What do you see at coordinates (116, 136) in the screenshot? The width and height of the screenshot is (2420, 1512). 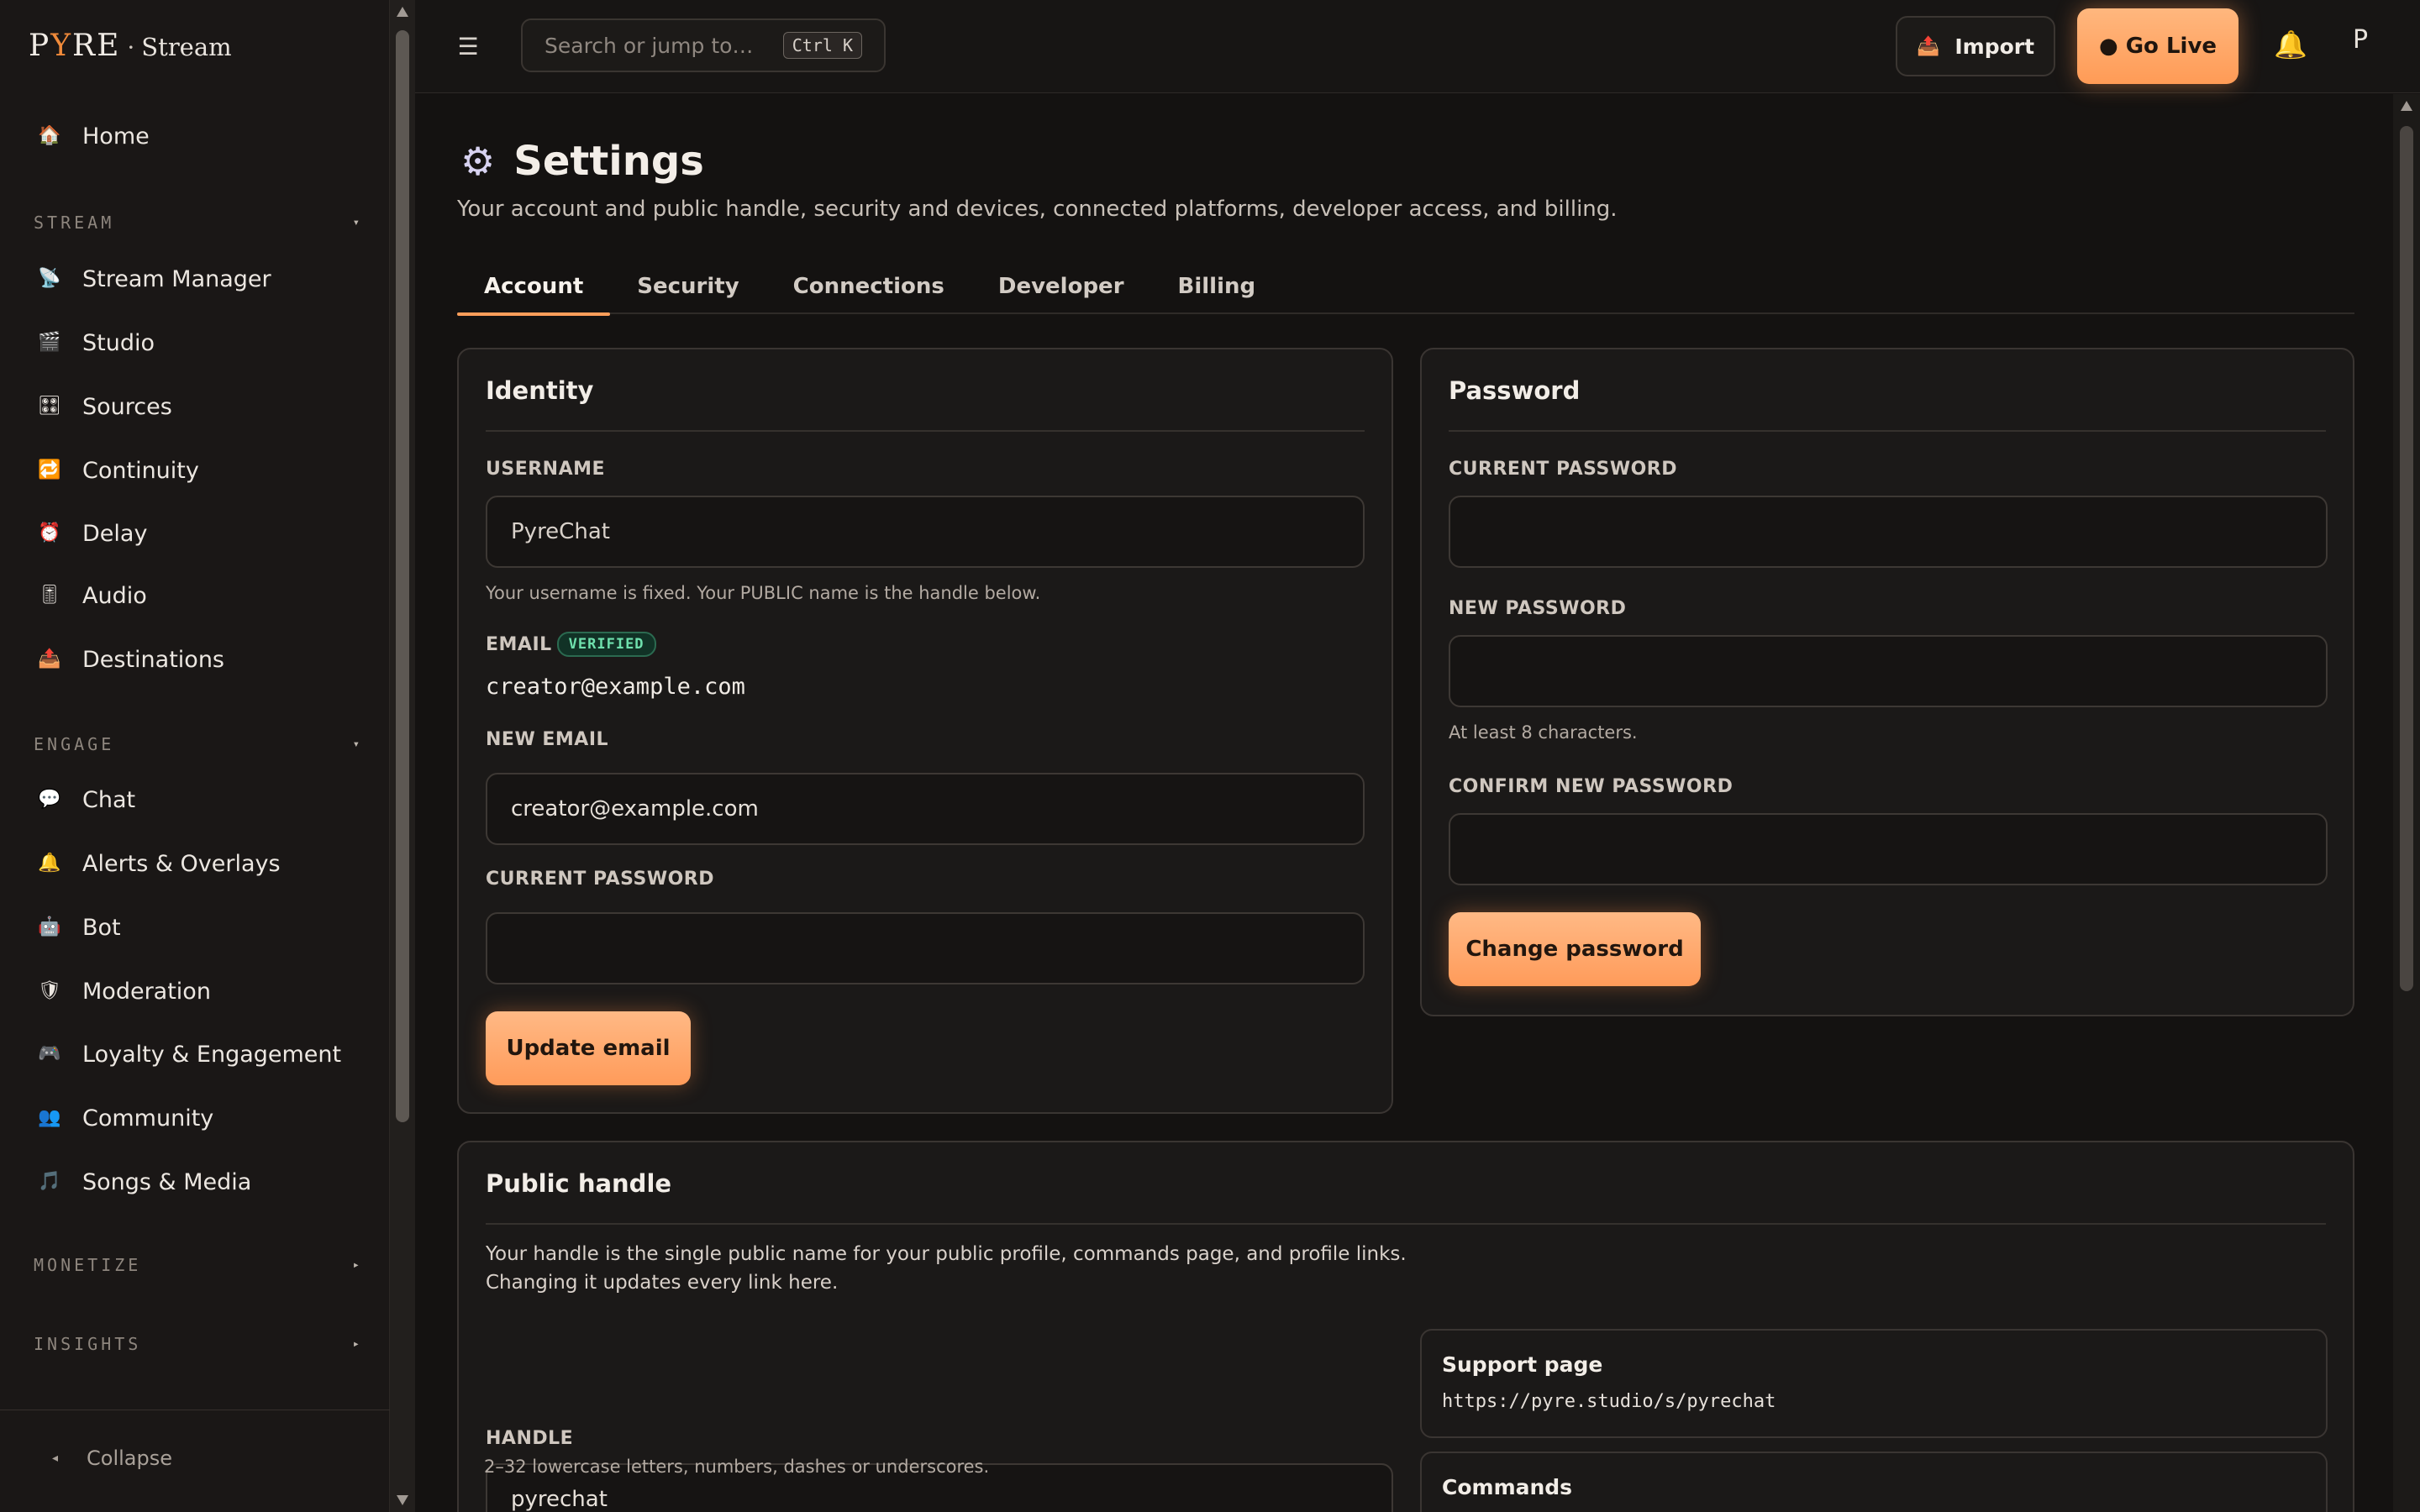 I see `sidebar-item-label: Home` at bounding box center [116, 136].